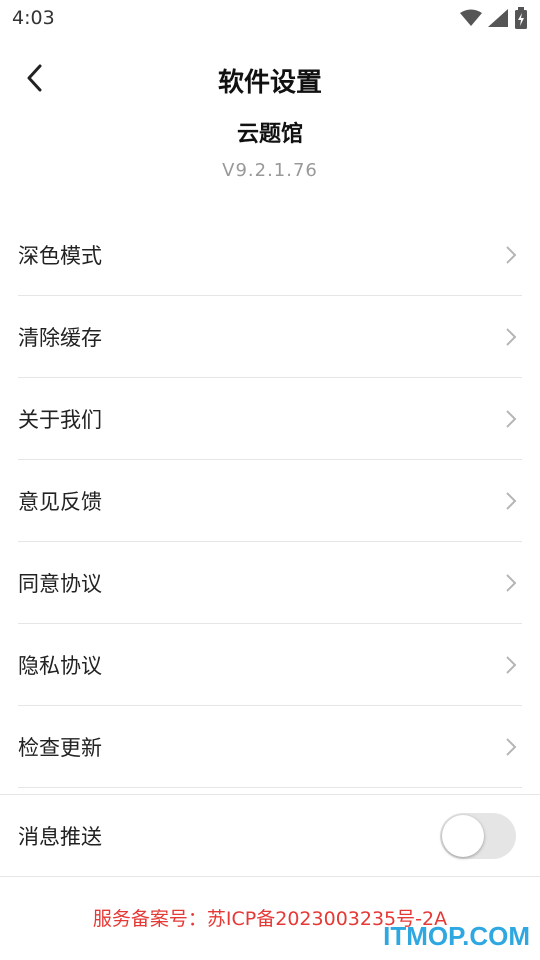  What do you see at coordinates (60, 583) in the screenshot?
I see `settings-item-label: 同意协议` at bounding box center [60, 583].